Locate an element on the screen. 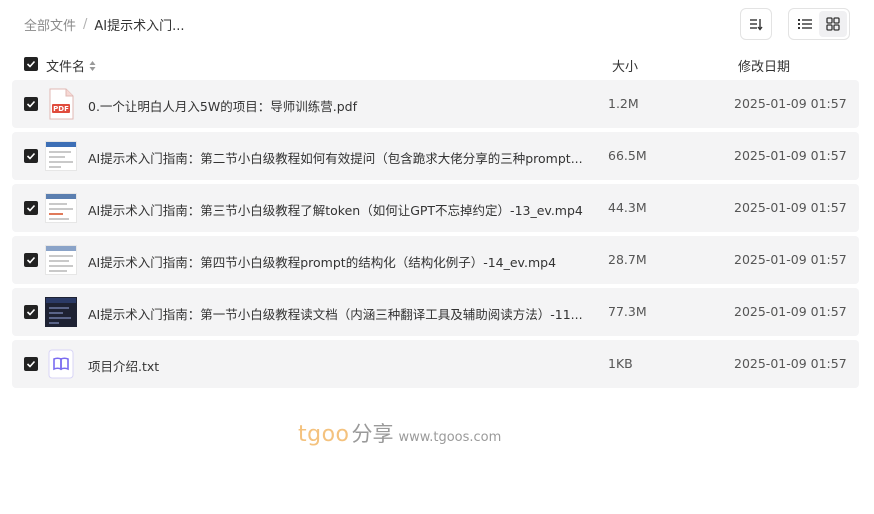 Image resolution: width=874 pixels, height=514 pixels. txt-book-icon is located at coordinates (61, 364).